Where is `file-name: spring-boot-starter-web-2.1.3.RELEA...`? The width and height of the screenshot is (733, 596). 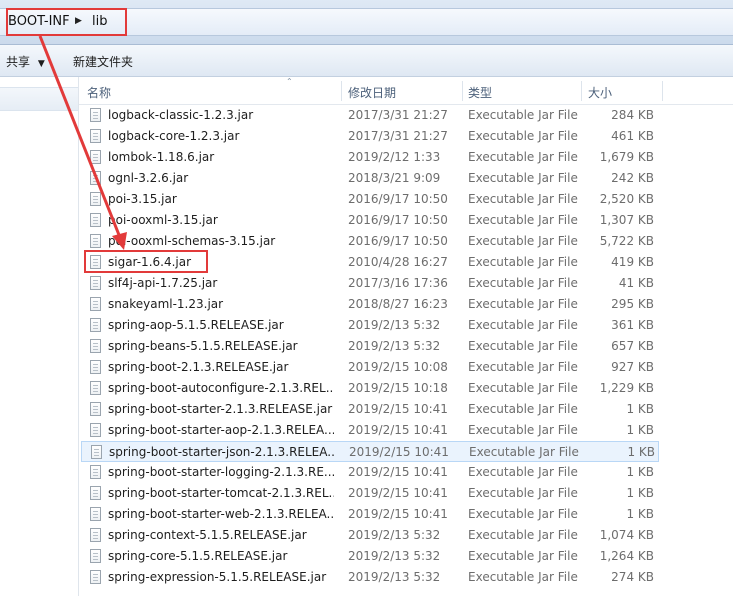 file-name: spring-boot-starter-web-2.1.3.RELEA... is located at coordinates (221, 514).